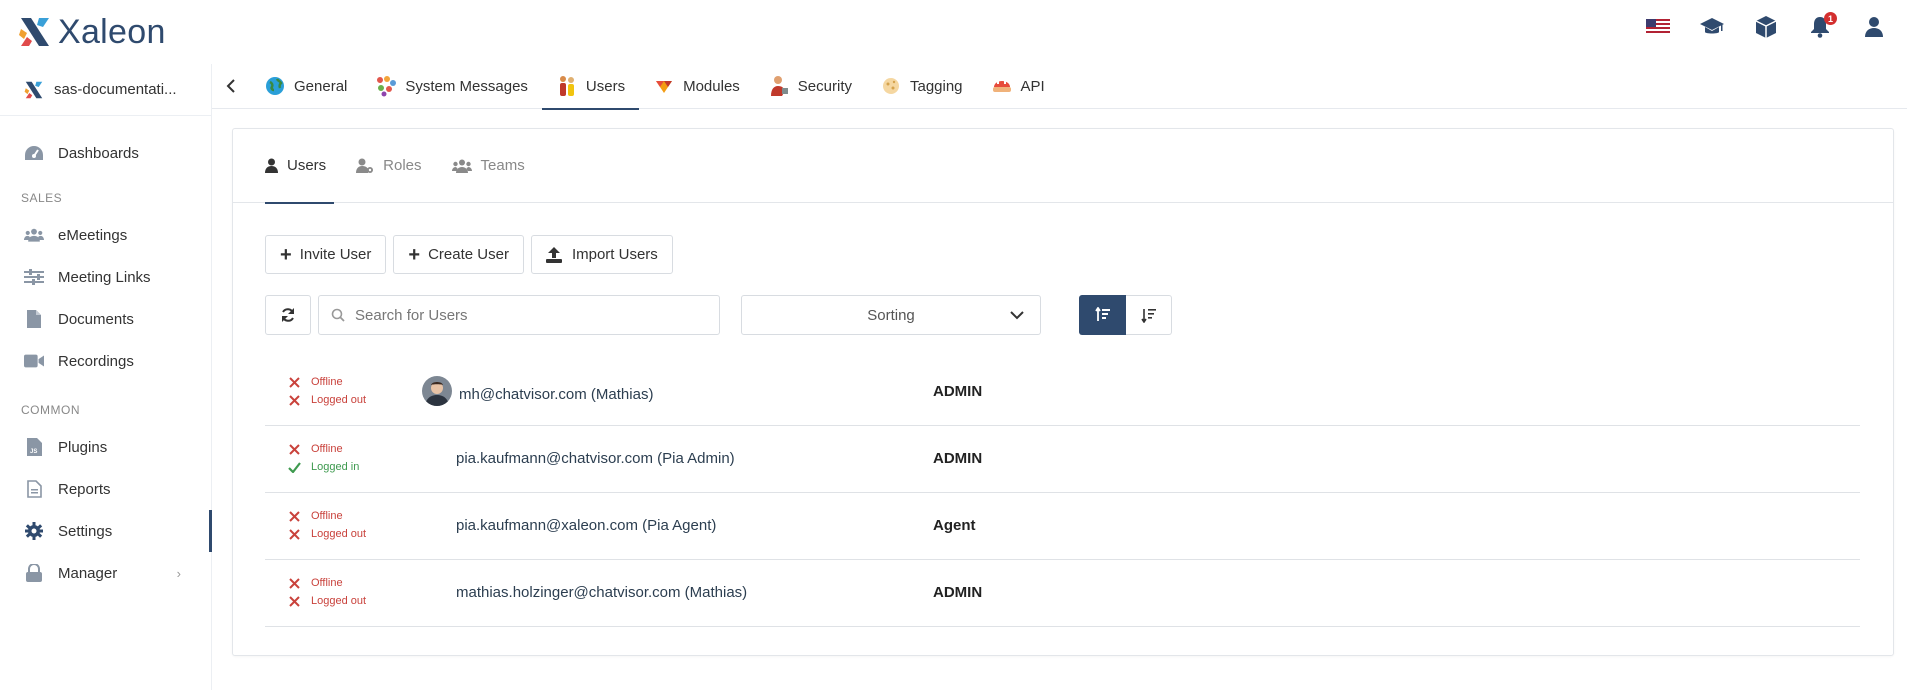  Describe the element at coordinates (338, 315) in the screenshot. I see `search-icon` at that location.